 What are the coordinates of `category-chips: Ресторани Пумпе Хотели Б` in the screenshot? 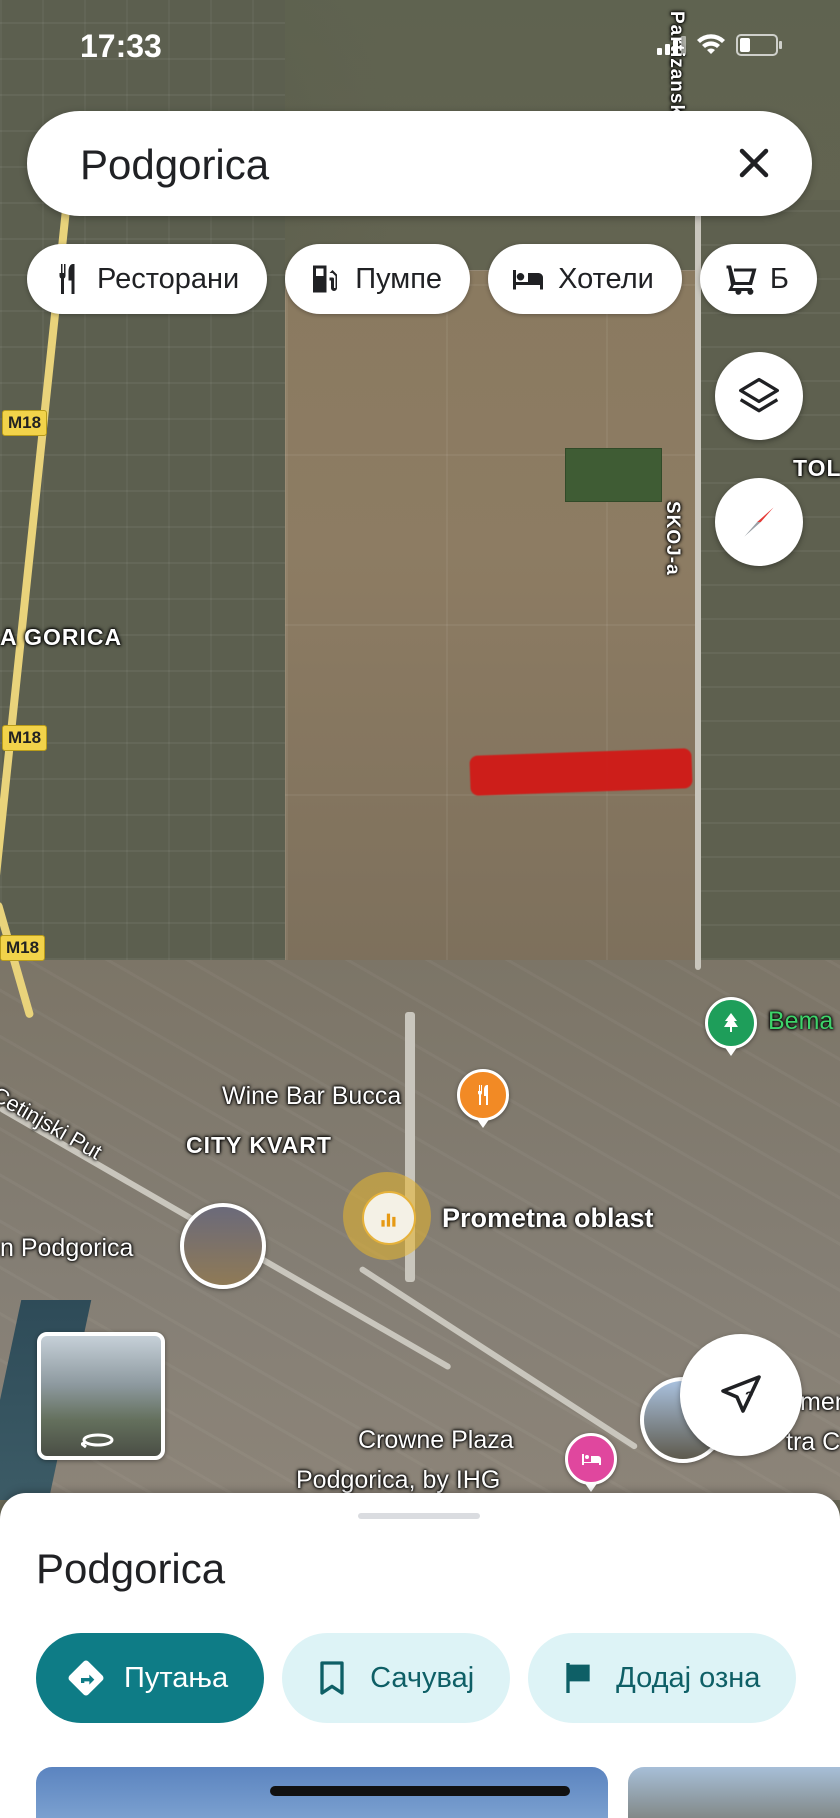 It's located at (422, 279).